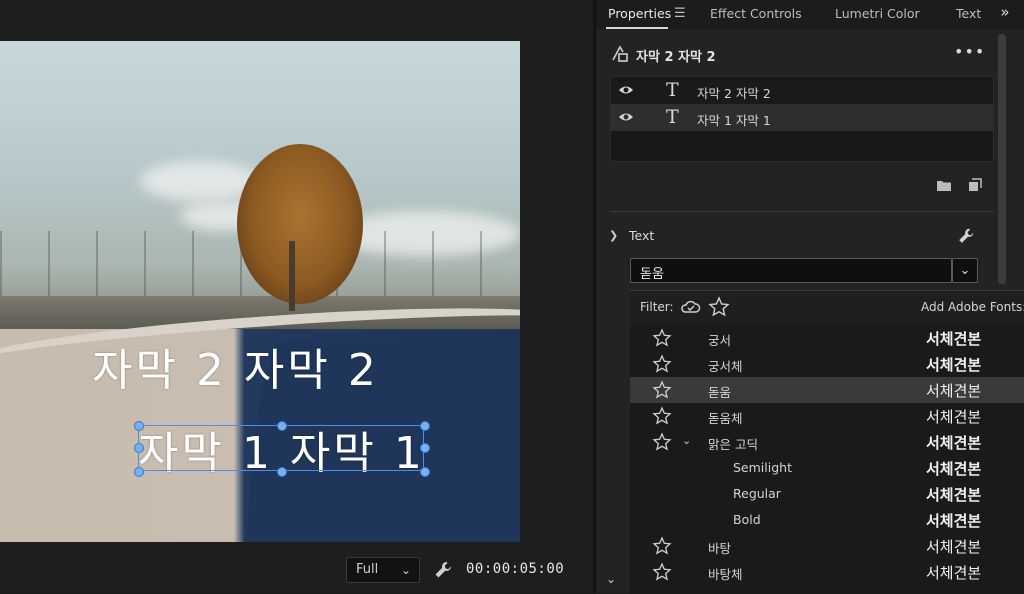  What do you see at coordinates (827, 364) in the screenshot?
I see `font-list-item: 궁서체 서체견본` at bounding box center [827, 364].